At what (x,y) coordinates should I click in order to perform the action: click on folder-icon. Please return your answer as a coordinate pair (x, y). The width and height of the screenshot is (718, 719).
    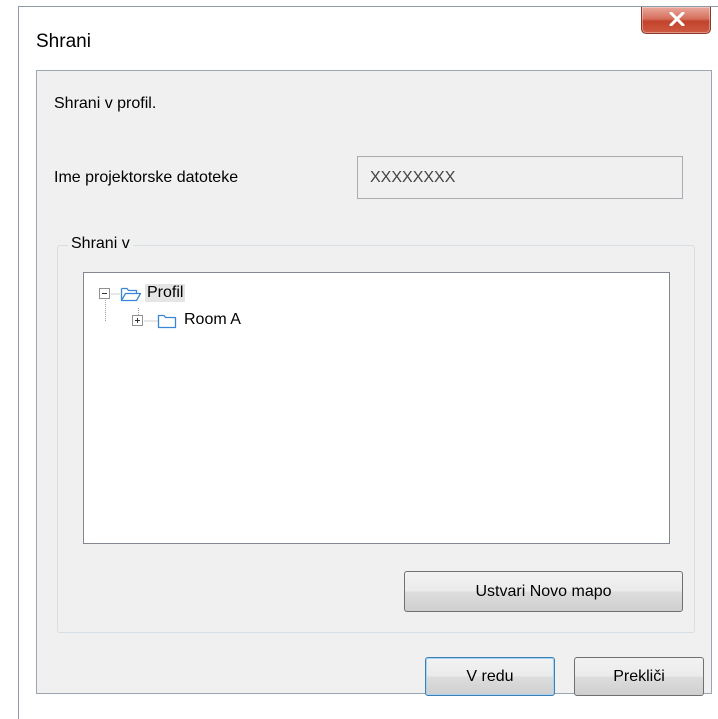
    Looking at the image, I should click on (167, 321).